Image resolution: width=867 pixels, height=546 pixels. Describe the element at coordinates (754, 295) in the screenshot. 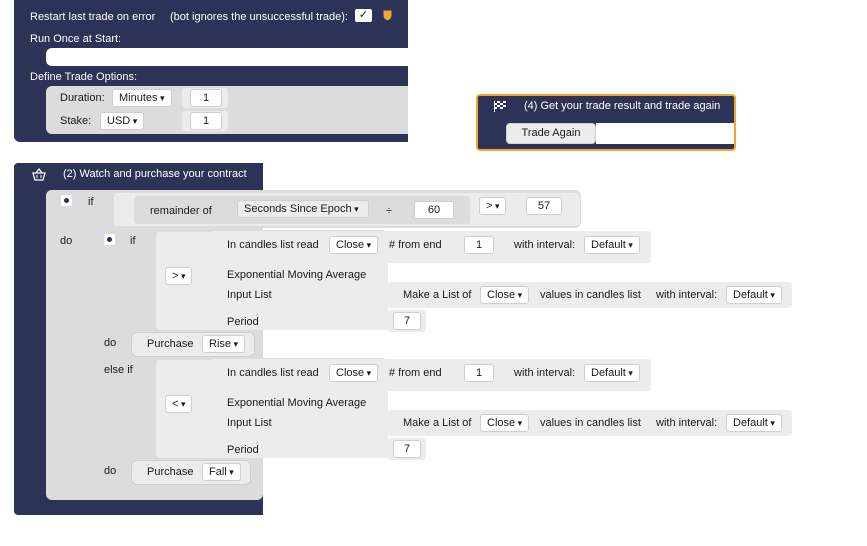

I see `rise-list-interval-dropdown: Default` at that location.